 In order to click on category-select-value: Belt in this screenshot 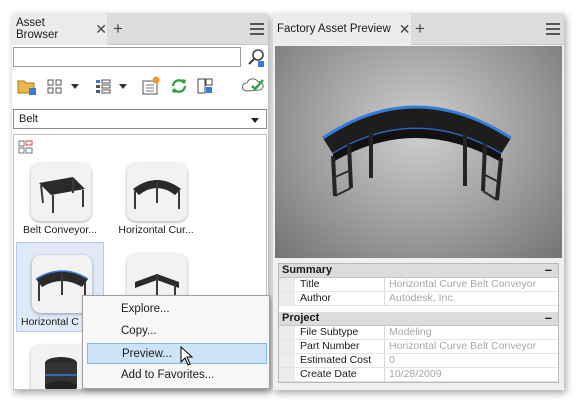, I will do `click(28, 119)`.